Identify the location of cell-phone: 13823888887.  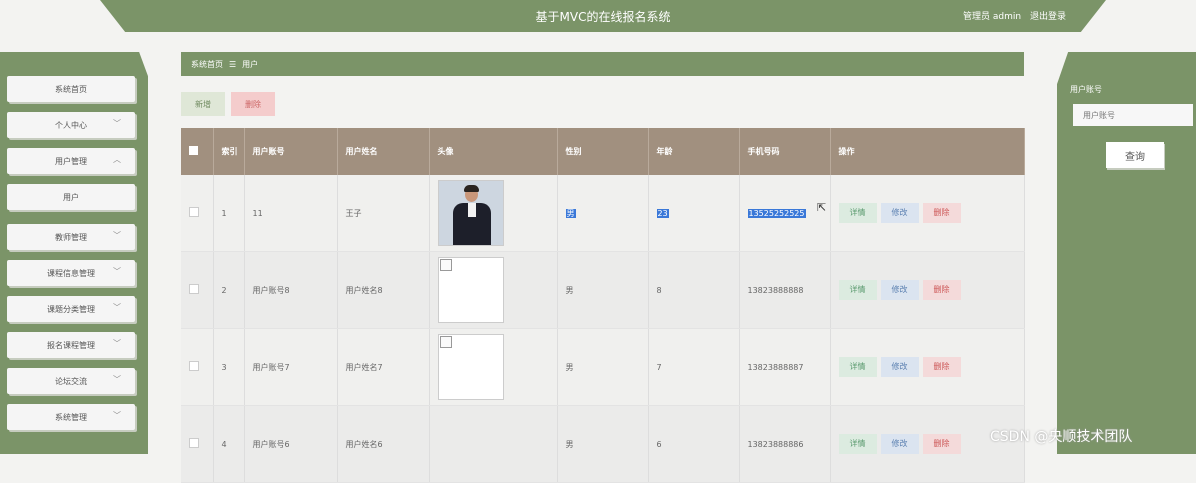
(785, 367).